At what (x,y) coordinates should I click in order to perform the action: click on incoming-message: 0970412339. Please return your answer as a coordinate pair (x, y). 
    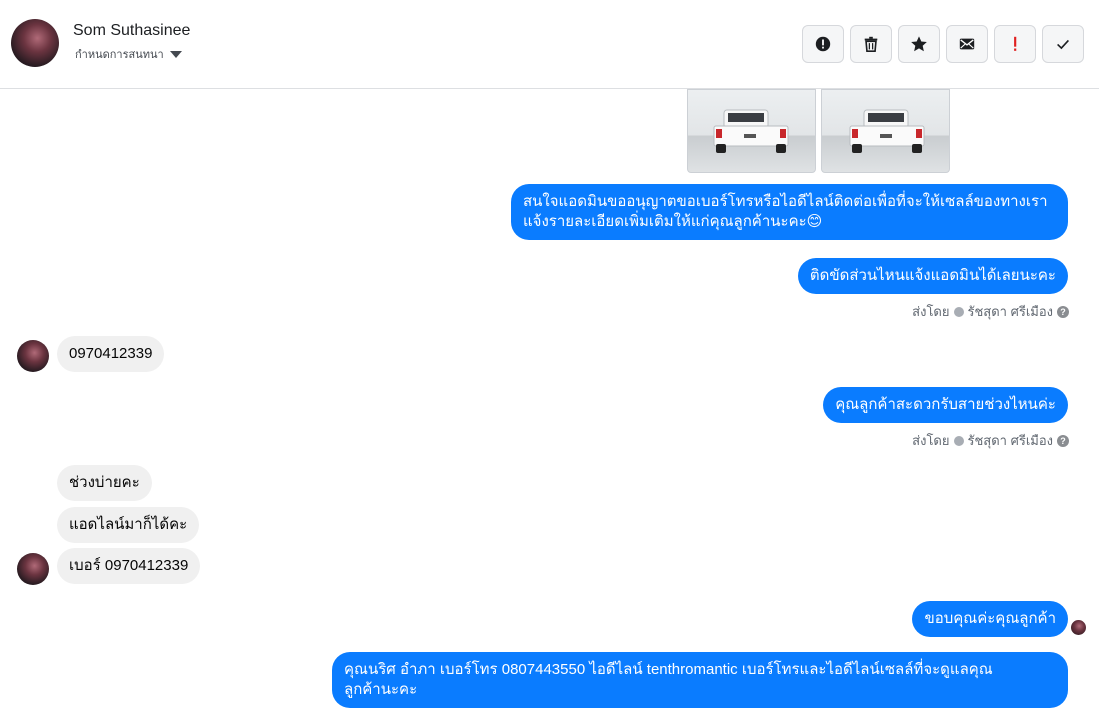
    Looking at the image, I should click on (111, 354).